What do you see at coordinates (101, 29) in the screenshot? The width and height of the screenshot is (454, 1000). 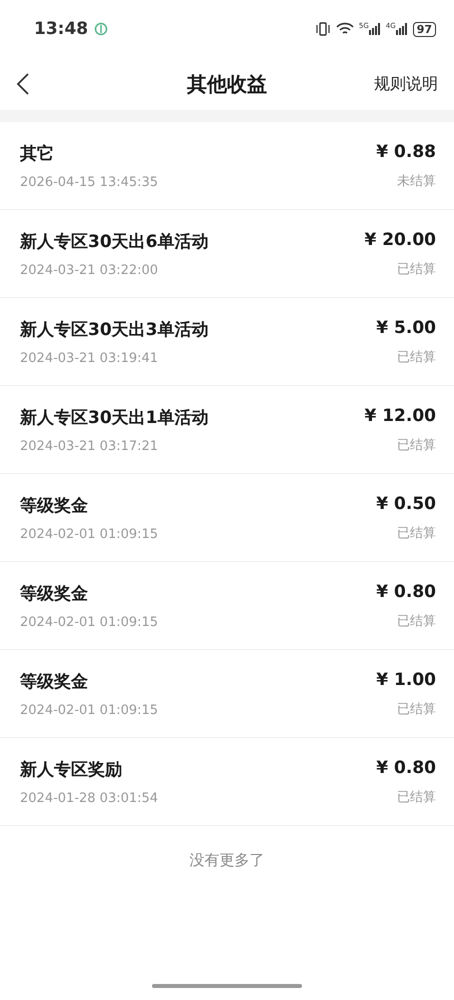 I see `app-icon` at bounding box center [101, 29].